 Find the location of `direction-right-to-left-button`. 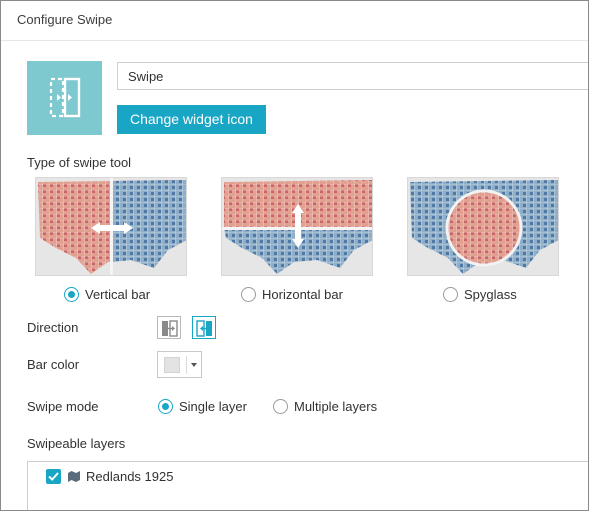

direction-right-to-left-button is located at coordinates (204, 327).